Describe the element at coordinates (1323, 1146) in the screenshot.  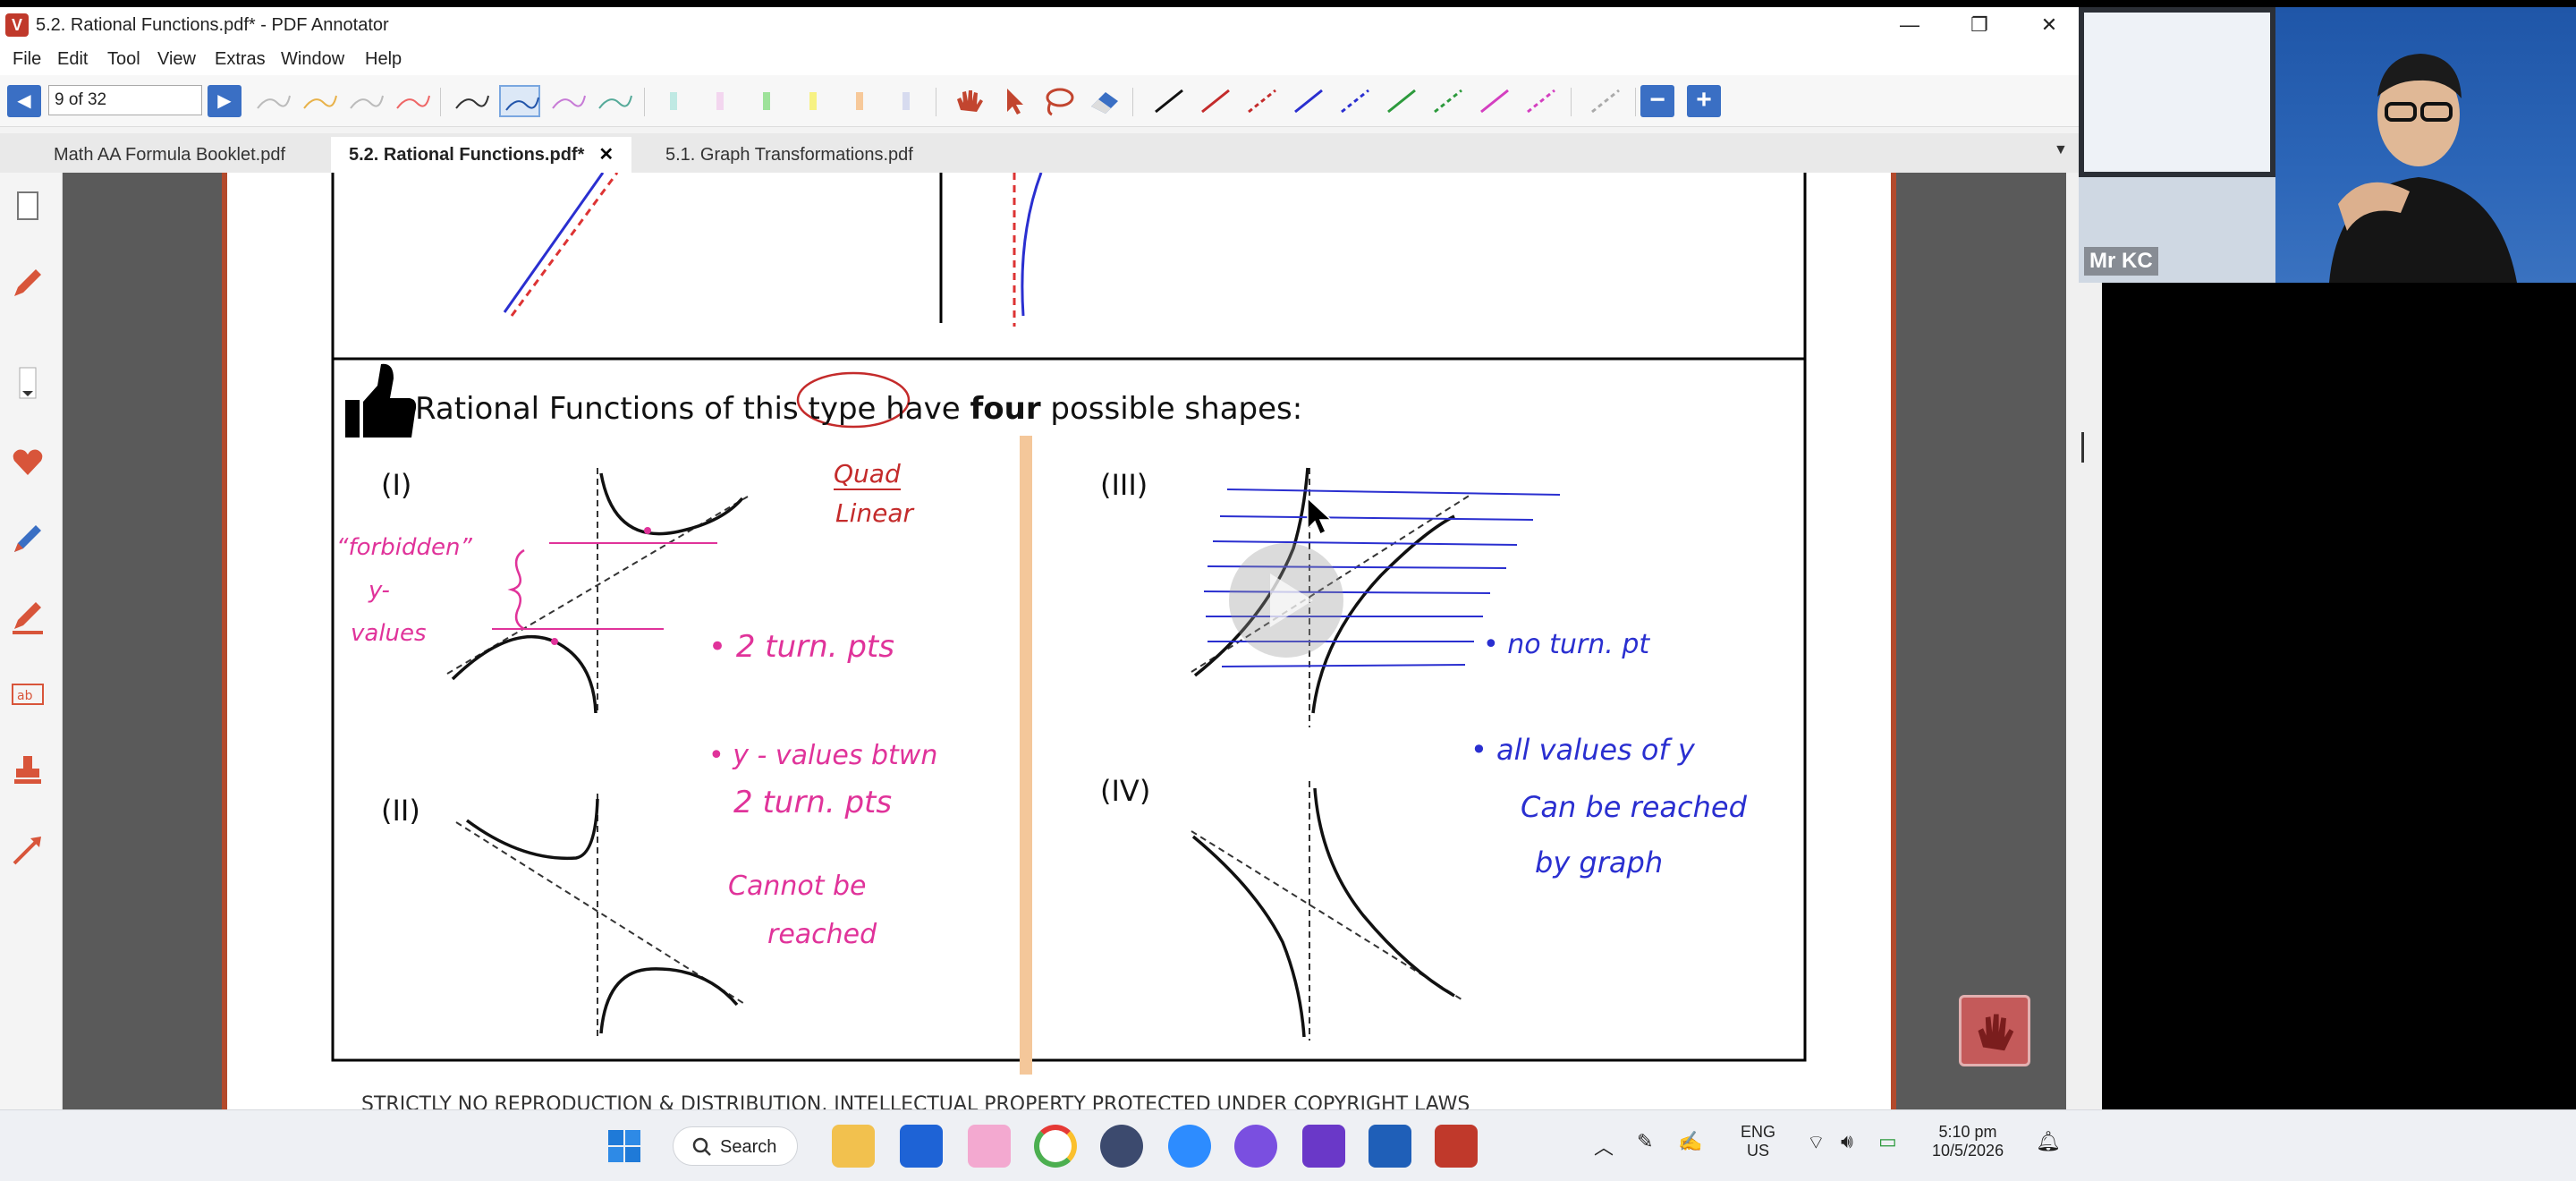
I see `meta-app-icon` at that location.